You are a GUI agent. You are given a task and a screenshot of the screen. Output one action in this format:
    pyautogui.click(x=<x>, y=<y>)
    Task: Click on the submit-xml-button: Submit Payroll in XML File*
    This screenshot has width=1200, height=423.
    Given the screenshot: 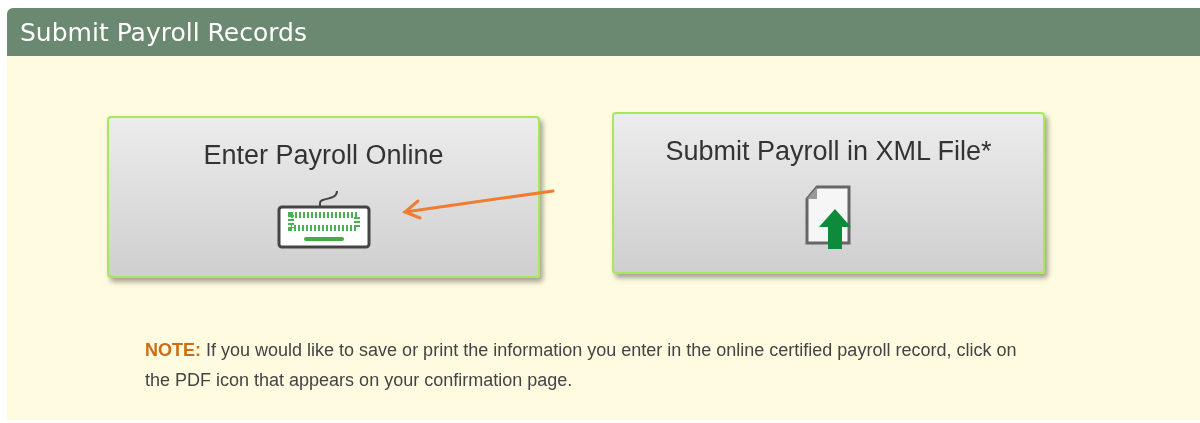 What is the action you would take?
    pyautogui.click(x=828, y=193)
    